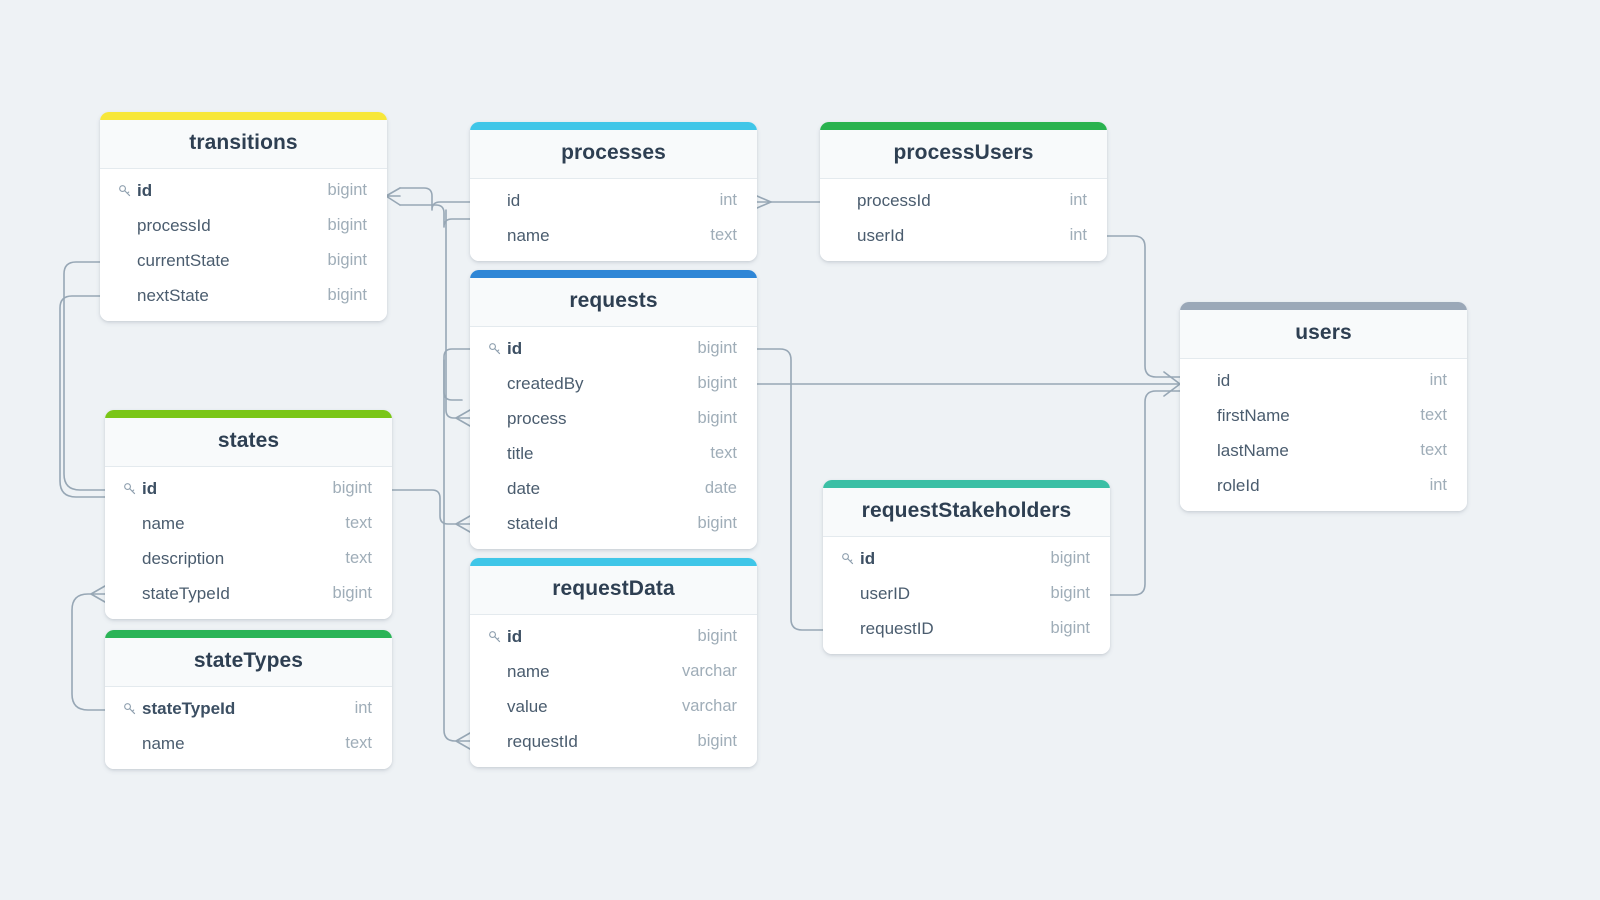 The height and width of the screenshot is (900, 1600). I want to click on field-row: requestId bigint, so click(613, 741).